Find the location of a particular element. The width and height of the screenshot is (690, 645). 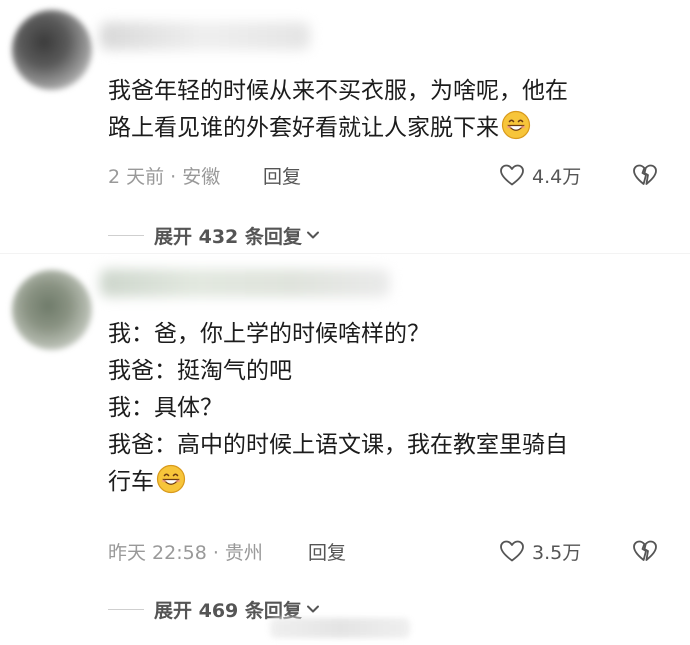

expand-replies-label: 展开 432 条回复 is located at coordinates (228, 236).